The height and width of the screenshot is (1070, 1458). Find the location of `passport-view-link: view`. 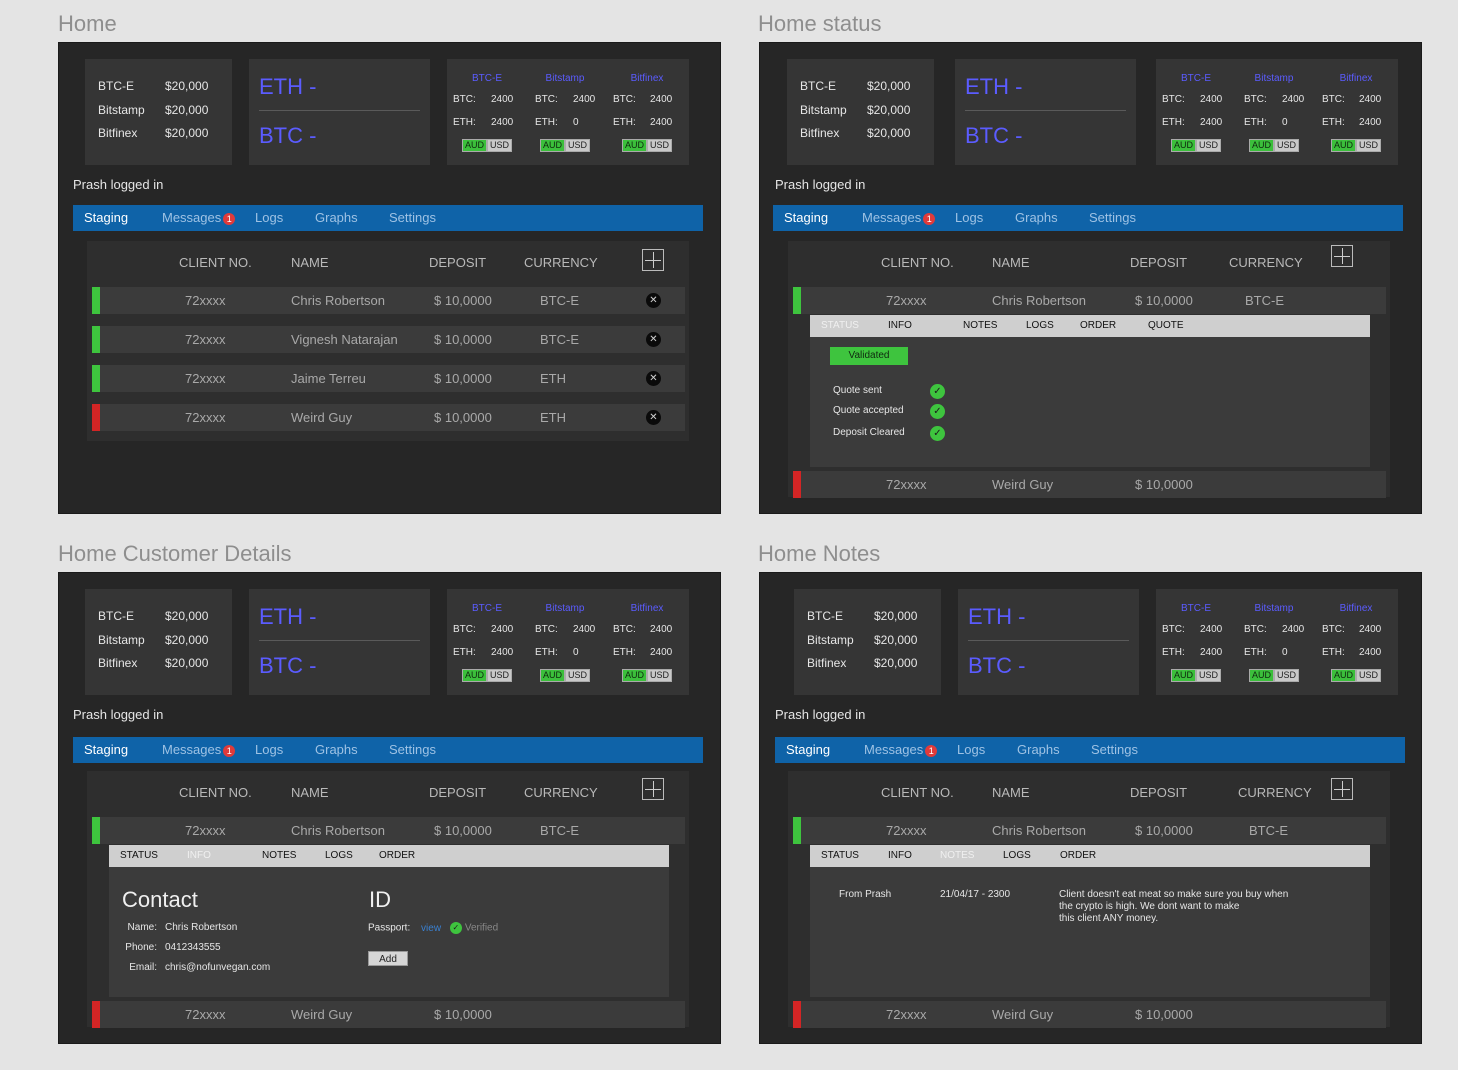

passport-view-link: view is located at coordinates (431, 928).